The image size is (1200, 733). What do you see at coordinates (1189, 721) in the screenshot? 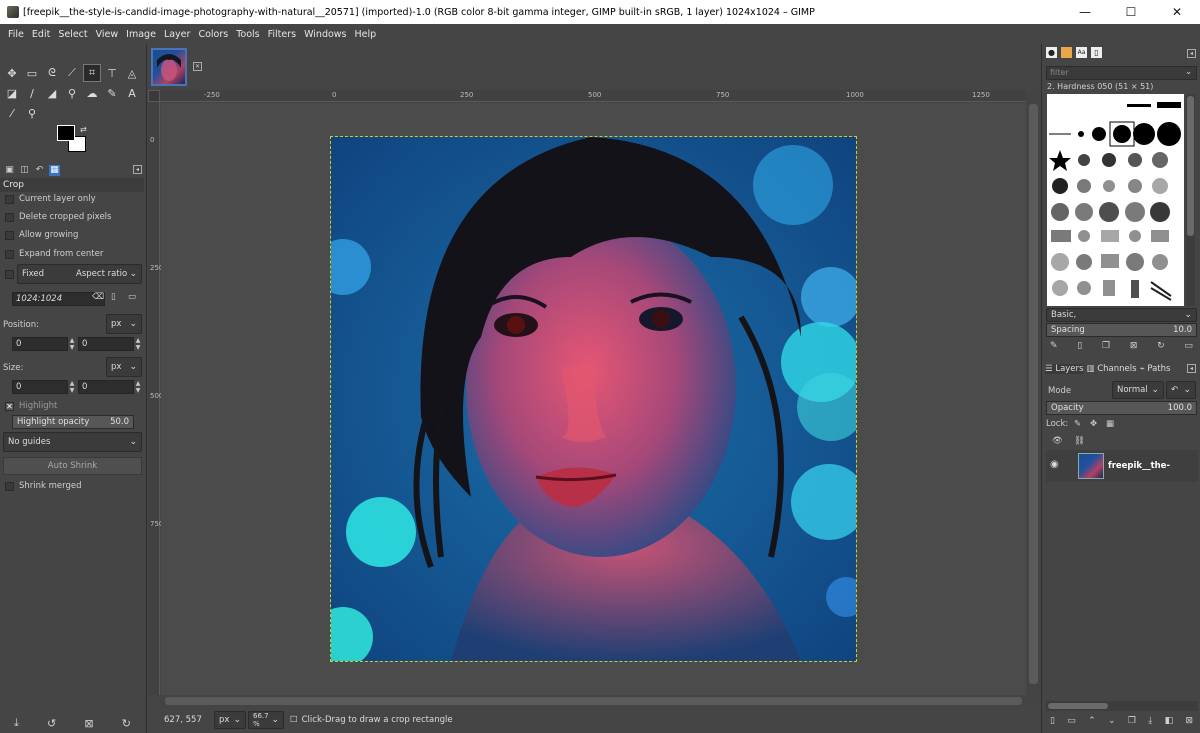
I see `delete-layer-icon: ⊠` at bounding box center [1189, 721].